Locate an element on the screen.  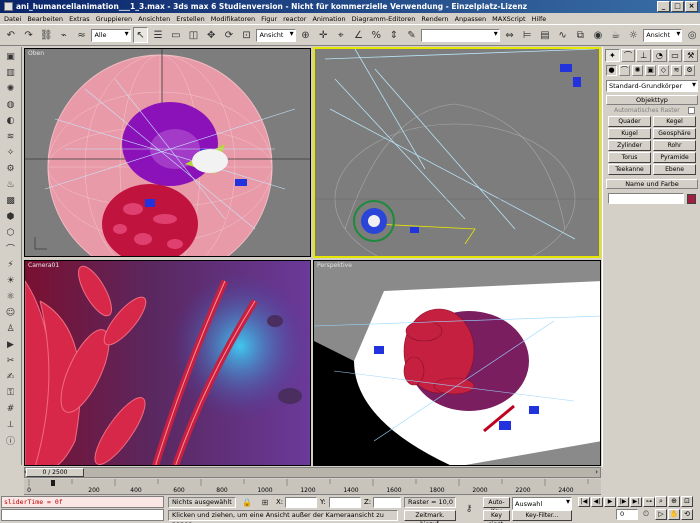
time-configuration-icon: ⏲ is located at coordinates (646, 514).